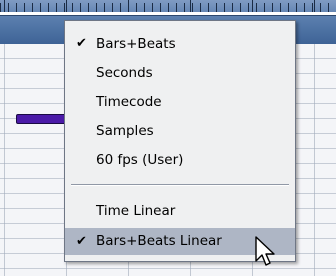  I want to click on menu-item-label: Seconds, so click(124, 73).